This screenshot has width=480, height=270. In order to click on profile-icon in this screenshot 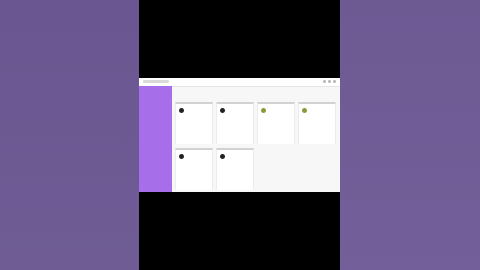, I will do `click(329, 81)`.